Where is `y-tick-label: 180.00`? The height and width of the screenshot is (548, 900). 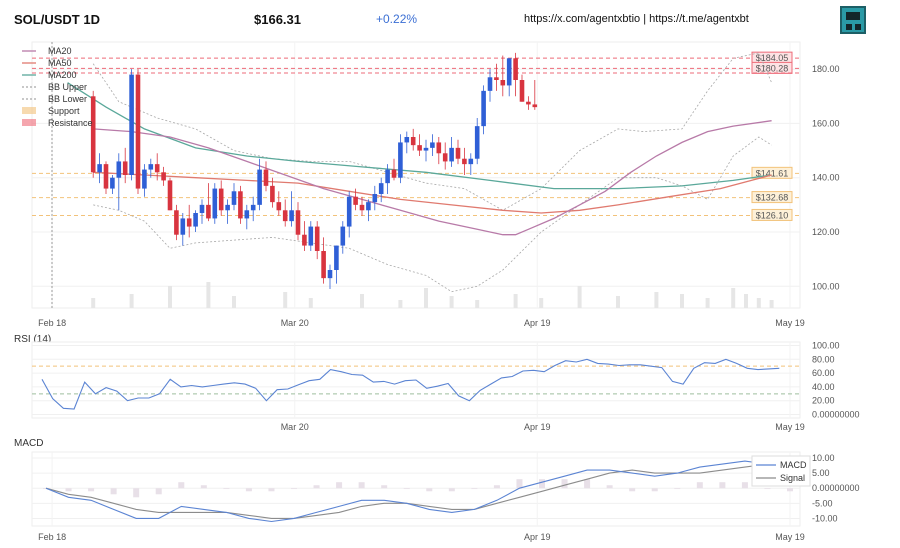 y-tick-label: 180.00 is located at coordinates (826, 69).